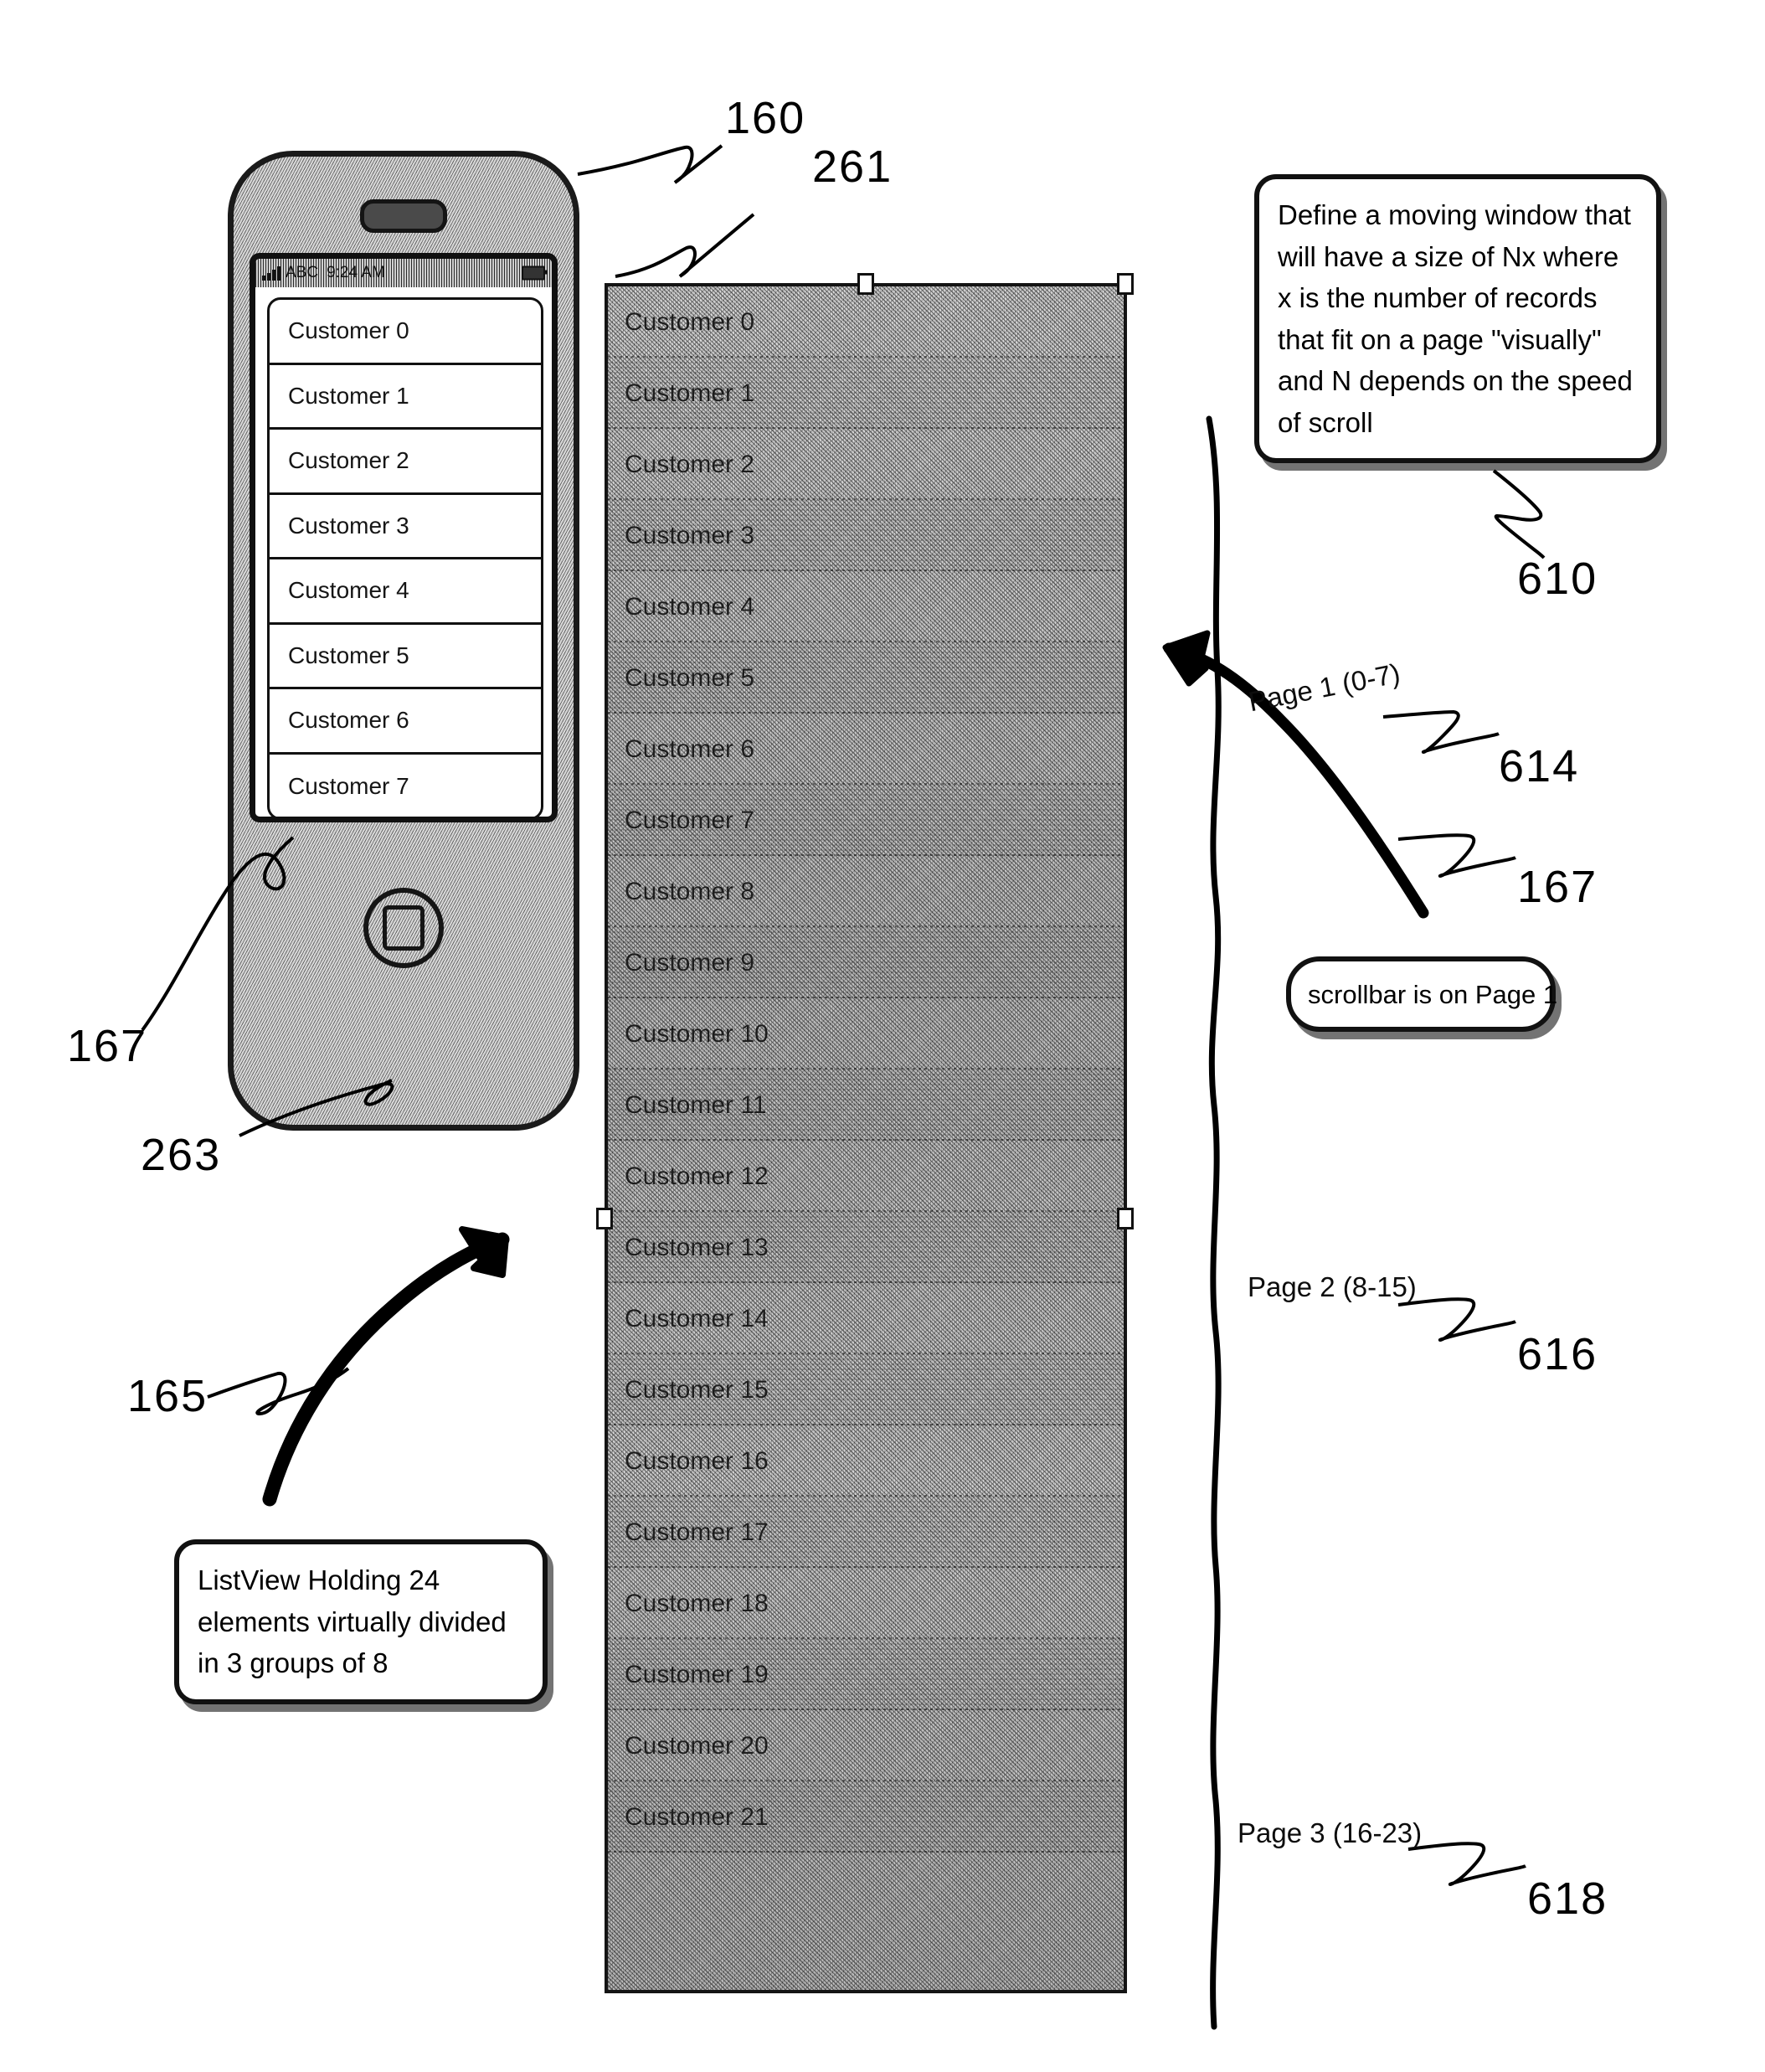  Describe the element at coordinates (866, 322) in the screenshot. I see `table-row: Customer 0` at that location.